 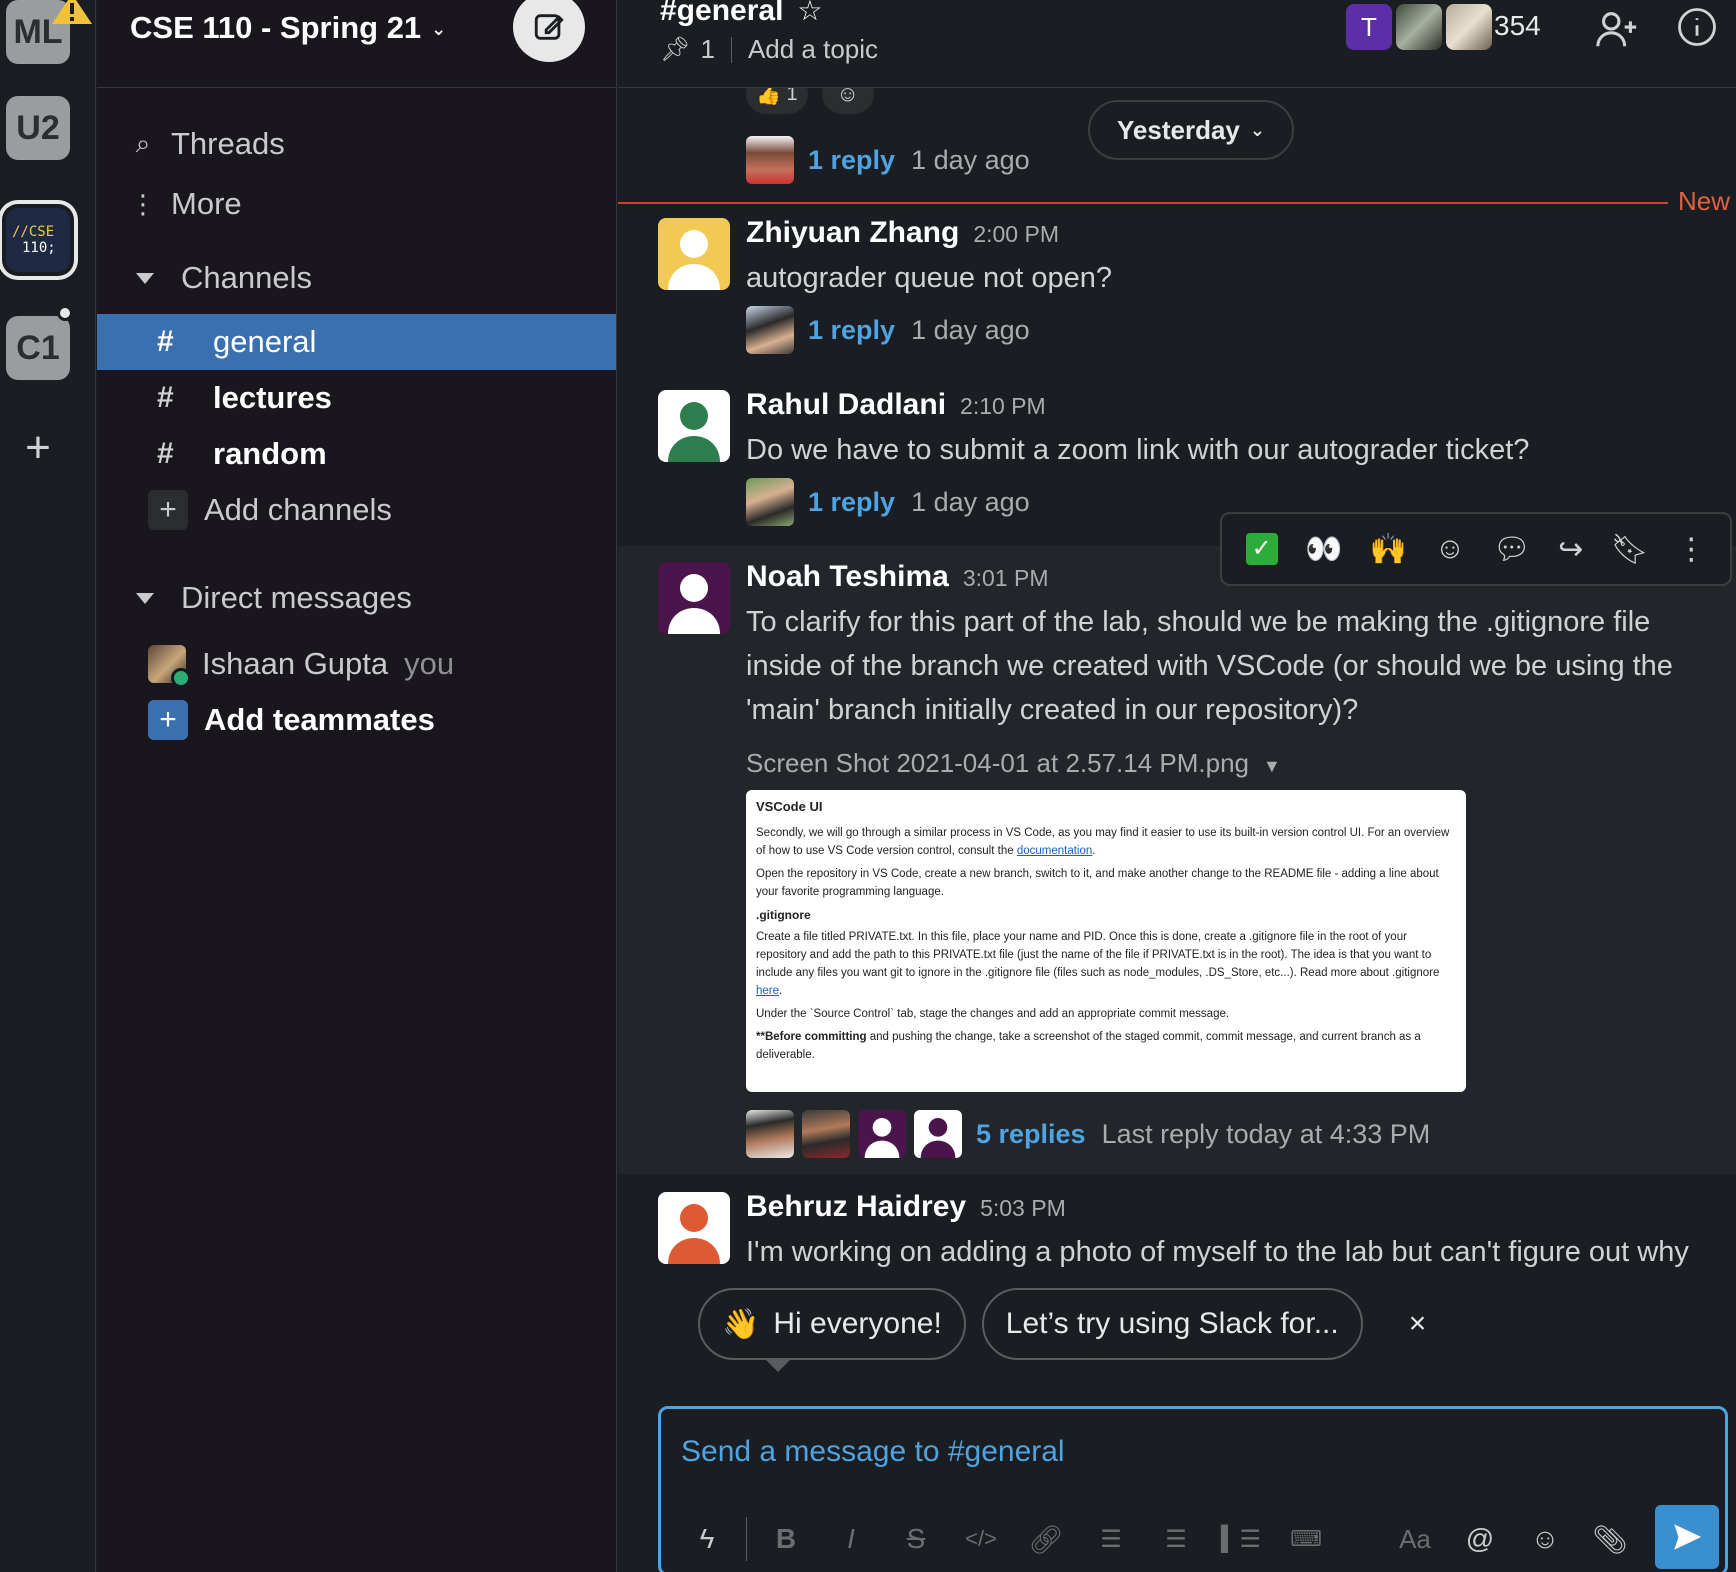 What do you see at coordinates (1687, 1537) in the screenshot?
I see `send-button` at bounding box center [1687, 1537].